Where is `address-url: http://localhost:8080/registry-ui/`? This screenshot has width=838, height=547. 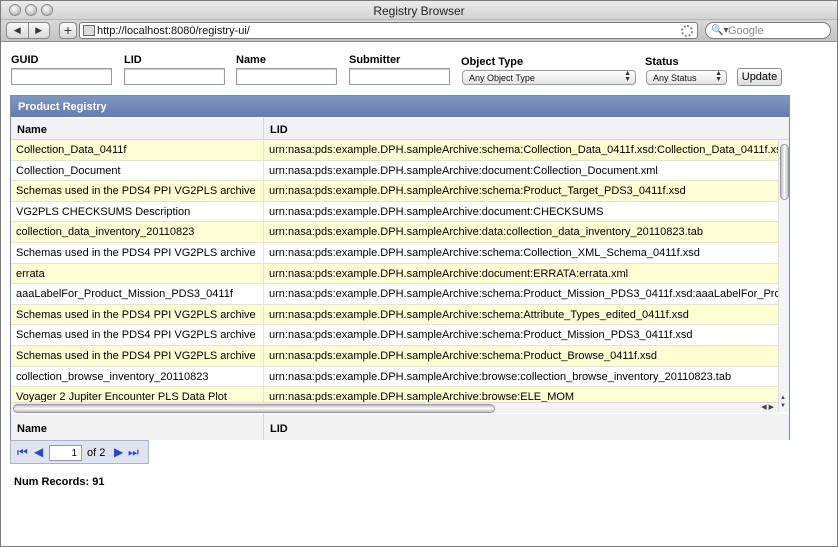 address-url: http://localhost:8080/registry-ui/ is located at coordinates (173, 31).